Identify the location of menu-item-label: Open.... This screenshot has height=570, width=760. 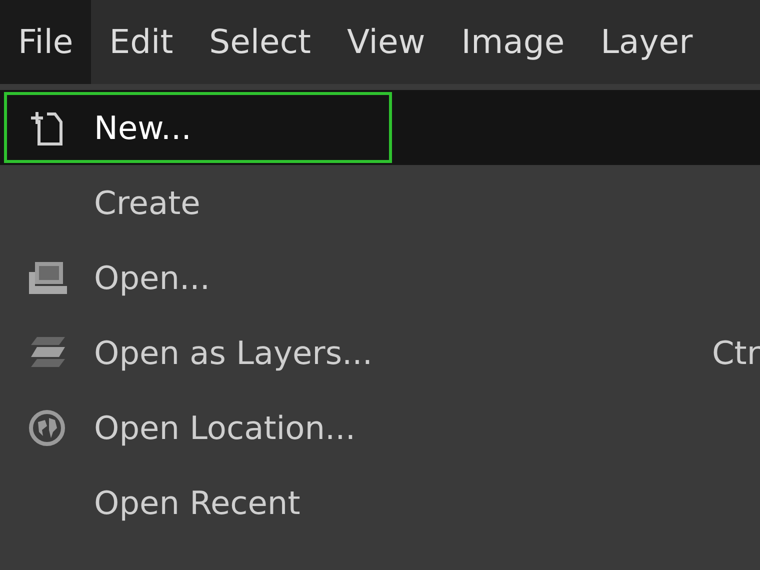
(152, 278).